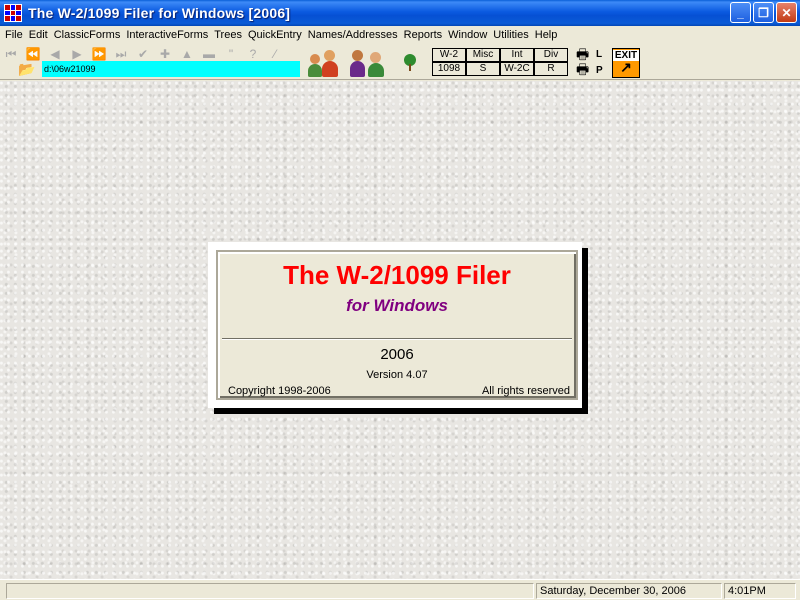 Image resolution: width=800 pixels, height=600 pixels. Describe the element at coordinates (397, 354) in the screenshot. I see `splash-year: 2006` at that location.